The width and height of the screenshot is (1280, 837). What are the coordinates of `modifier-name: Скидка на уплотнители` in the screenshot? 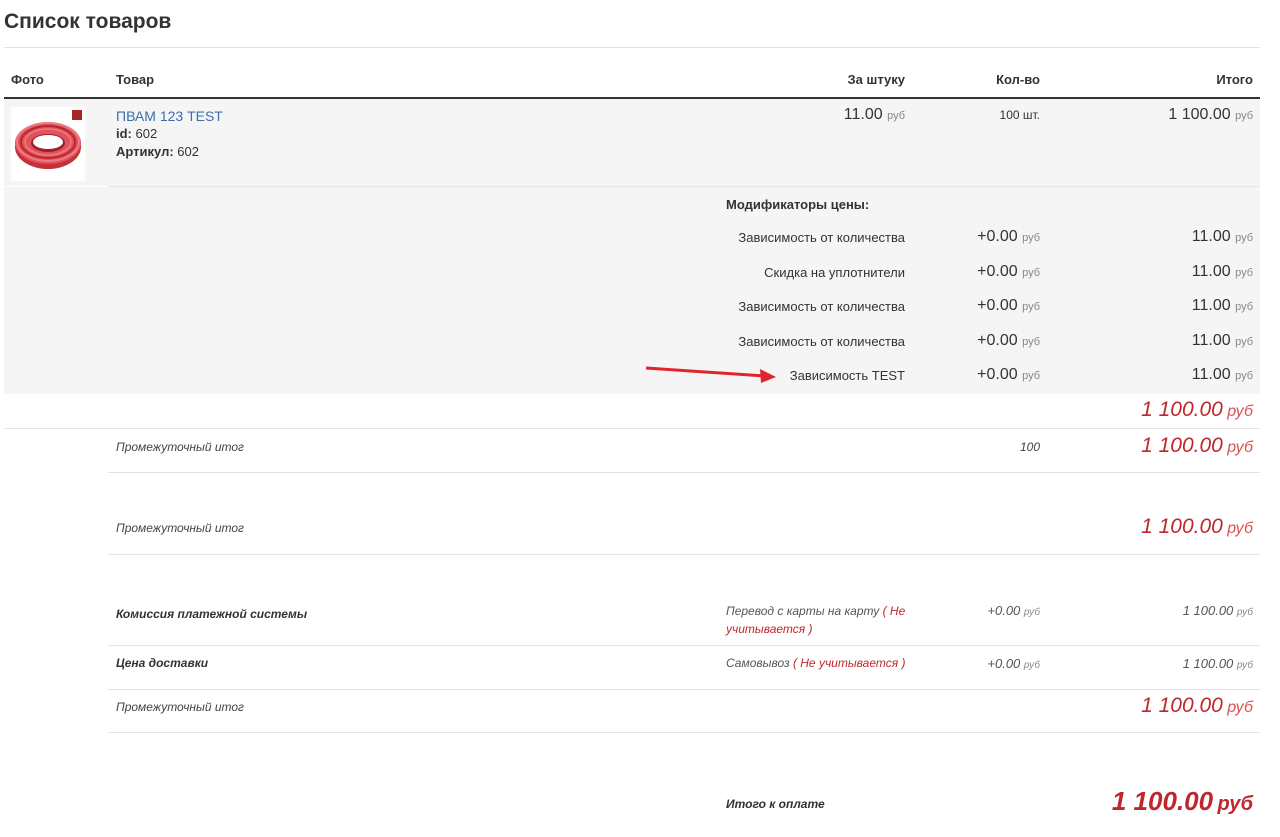 It's located at (834, 272).